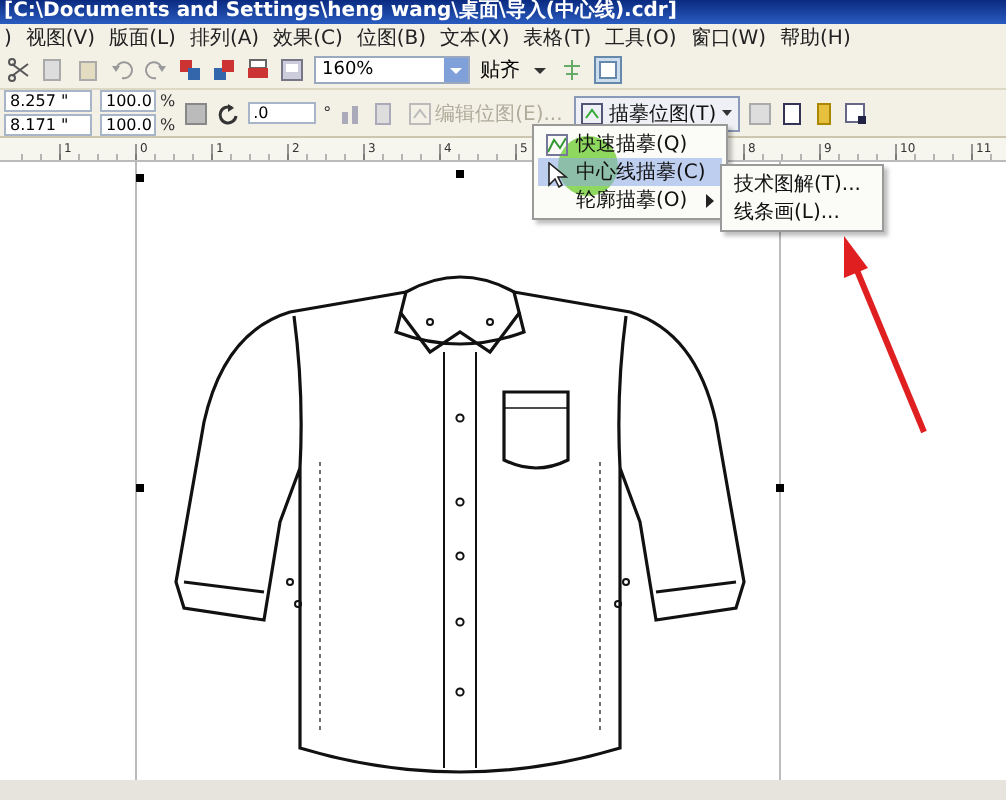  I want to click on degree-label: °, so click(327, 113).